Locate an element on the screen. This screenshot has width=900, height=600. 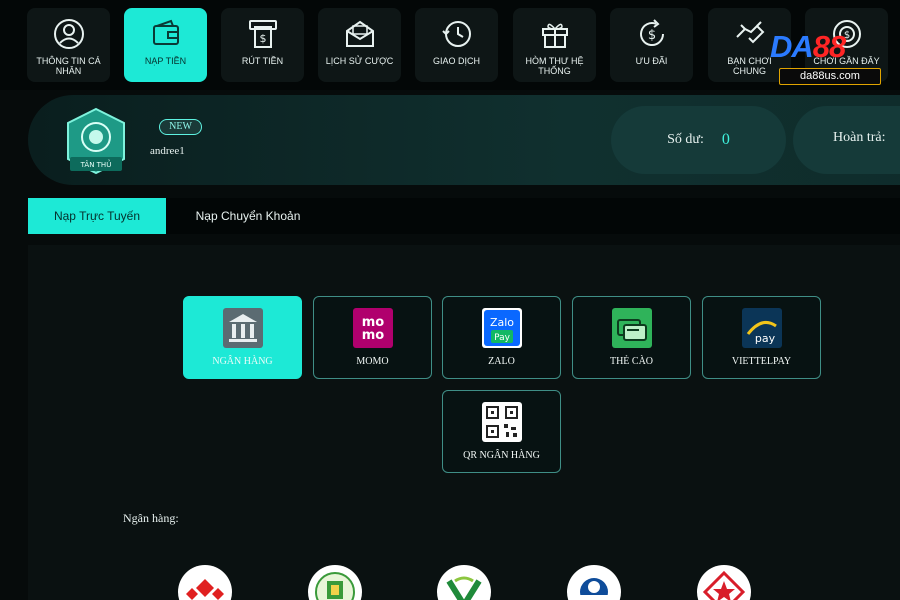
method-viettelpay: pay VIETTELPAY is located at coordinates (761, 337).